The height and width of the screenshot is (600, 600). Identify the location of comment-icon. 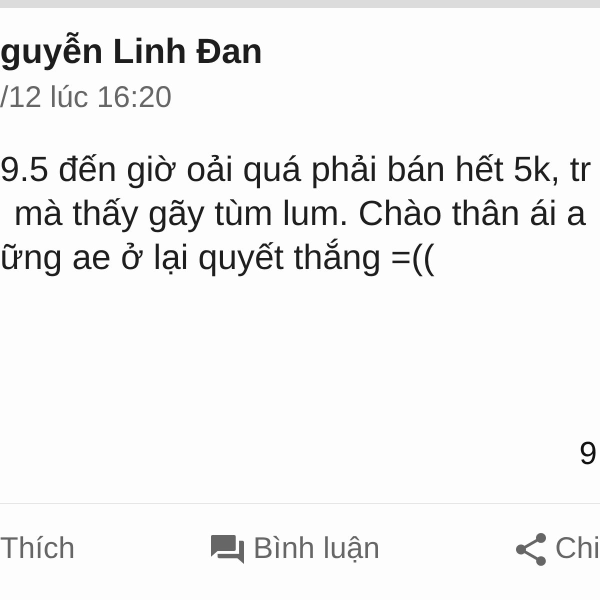
(227, 549).